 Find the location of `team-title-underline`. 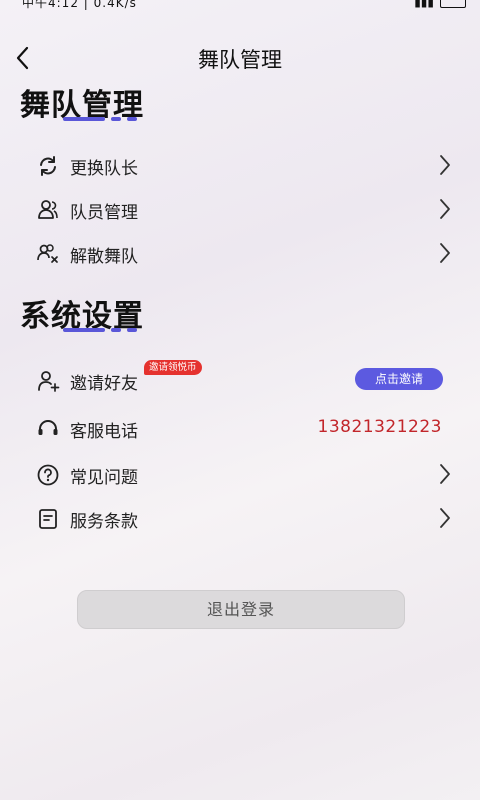

team-title-underline is located at coordinates (100, 119).